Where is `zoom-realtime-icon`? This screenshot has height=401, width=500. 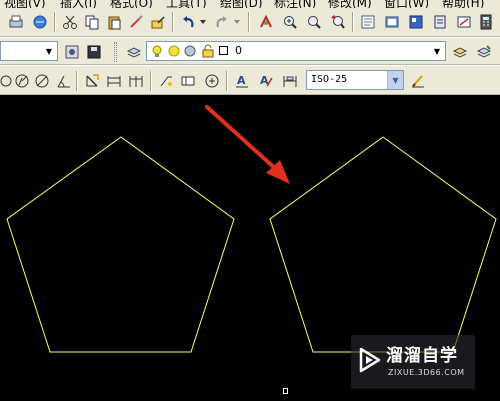
zoom-realtime-icon is located at coordinates (290, 22).